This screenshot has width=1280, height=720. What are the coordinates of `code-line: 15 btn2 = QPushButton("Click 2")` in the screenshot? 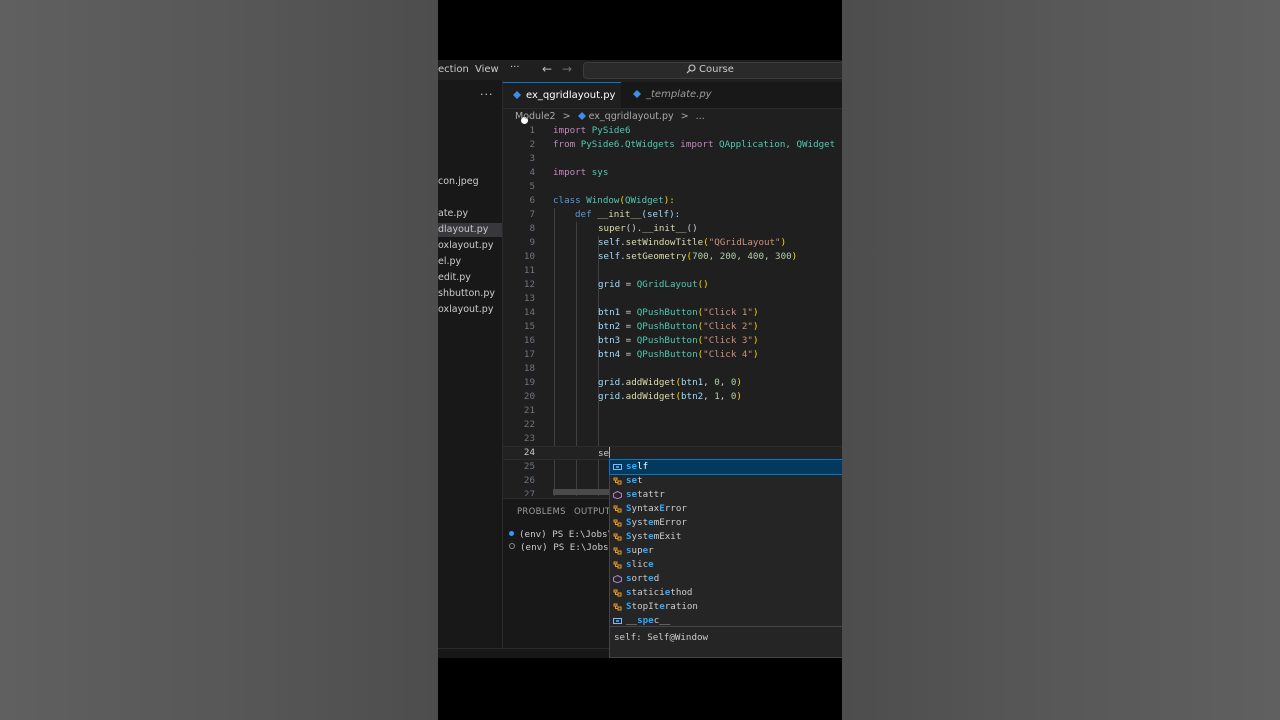 It's located at (641, 326).